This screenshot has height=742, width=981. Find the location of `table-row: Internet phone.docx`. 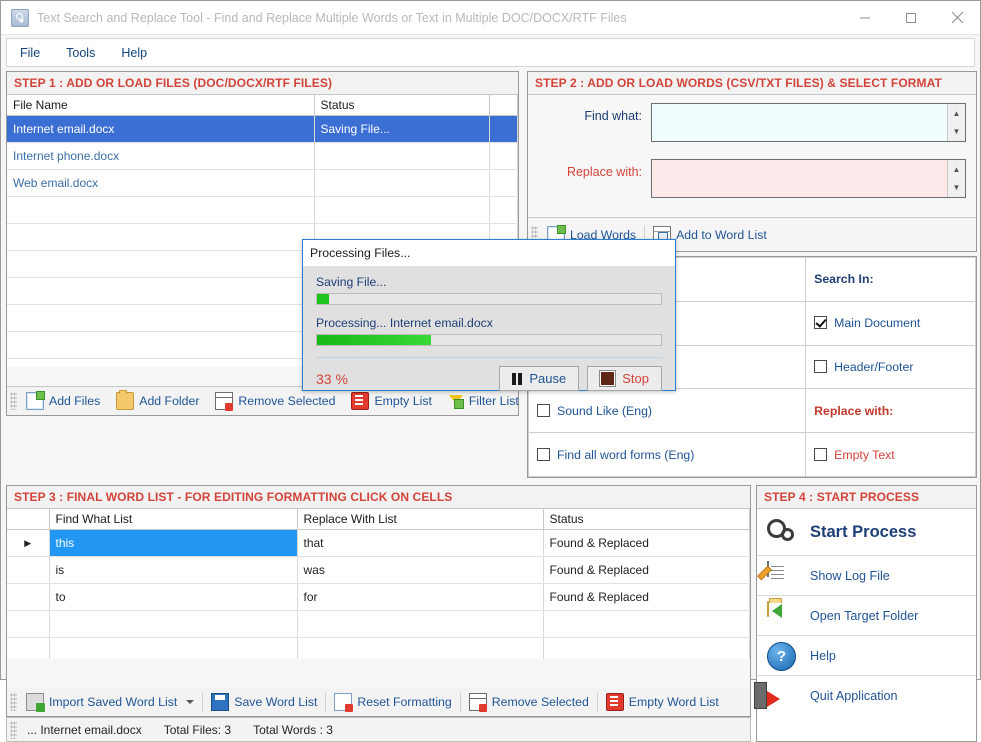

table-row: Internet phone.docx is located at coordinates (262, 156).